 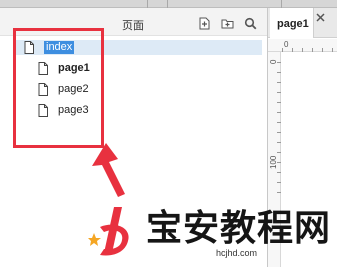 I want to click on tab-label: page1, so click(x=293, y=24).